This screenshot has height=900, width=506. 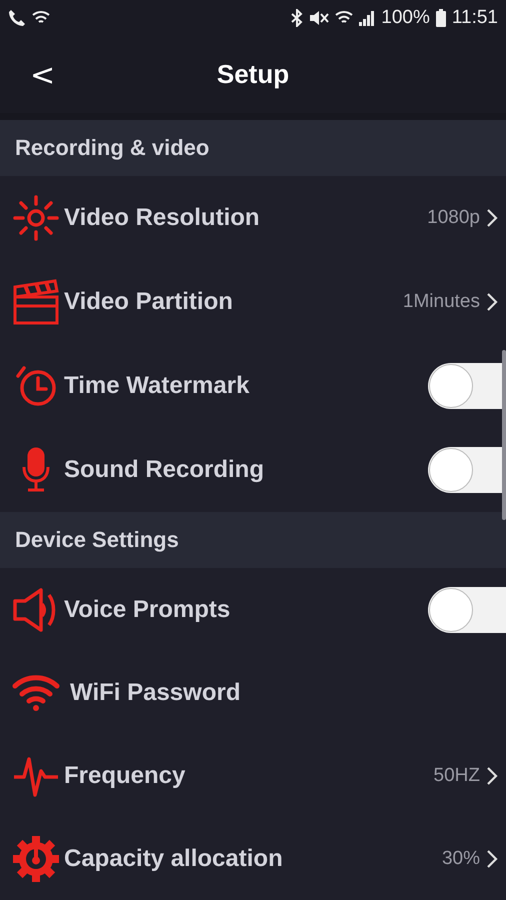 What do you see at coordinates (36, 386) in the screenshot?
I see `alarm-clock-icon` at bounding box center [36, 386].